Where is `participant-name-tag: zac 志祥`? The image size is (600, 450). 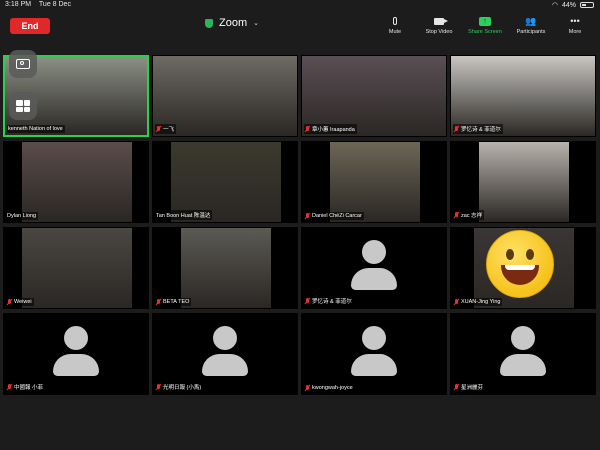
participant-name-tag: zac 志祥 is located at coordinates (469, 215).